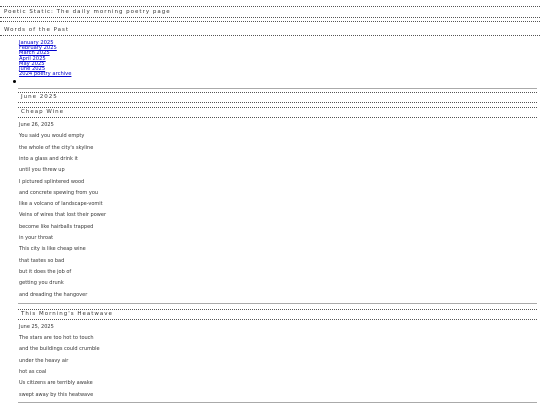 The height and width of the screenshot is (405, 540). What do you see at coordinates (270, 35) in the screenshot?
I see `sidebar-divider` at bounding box center [270, 35].